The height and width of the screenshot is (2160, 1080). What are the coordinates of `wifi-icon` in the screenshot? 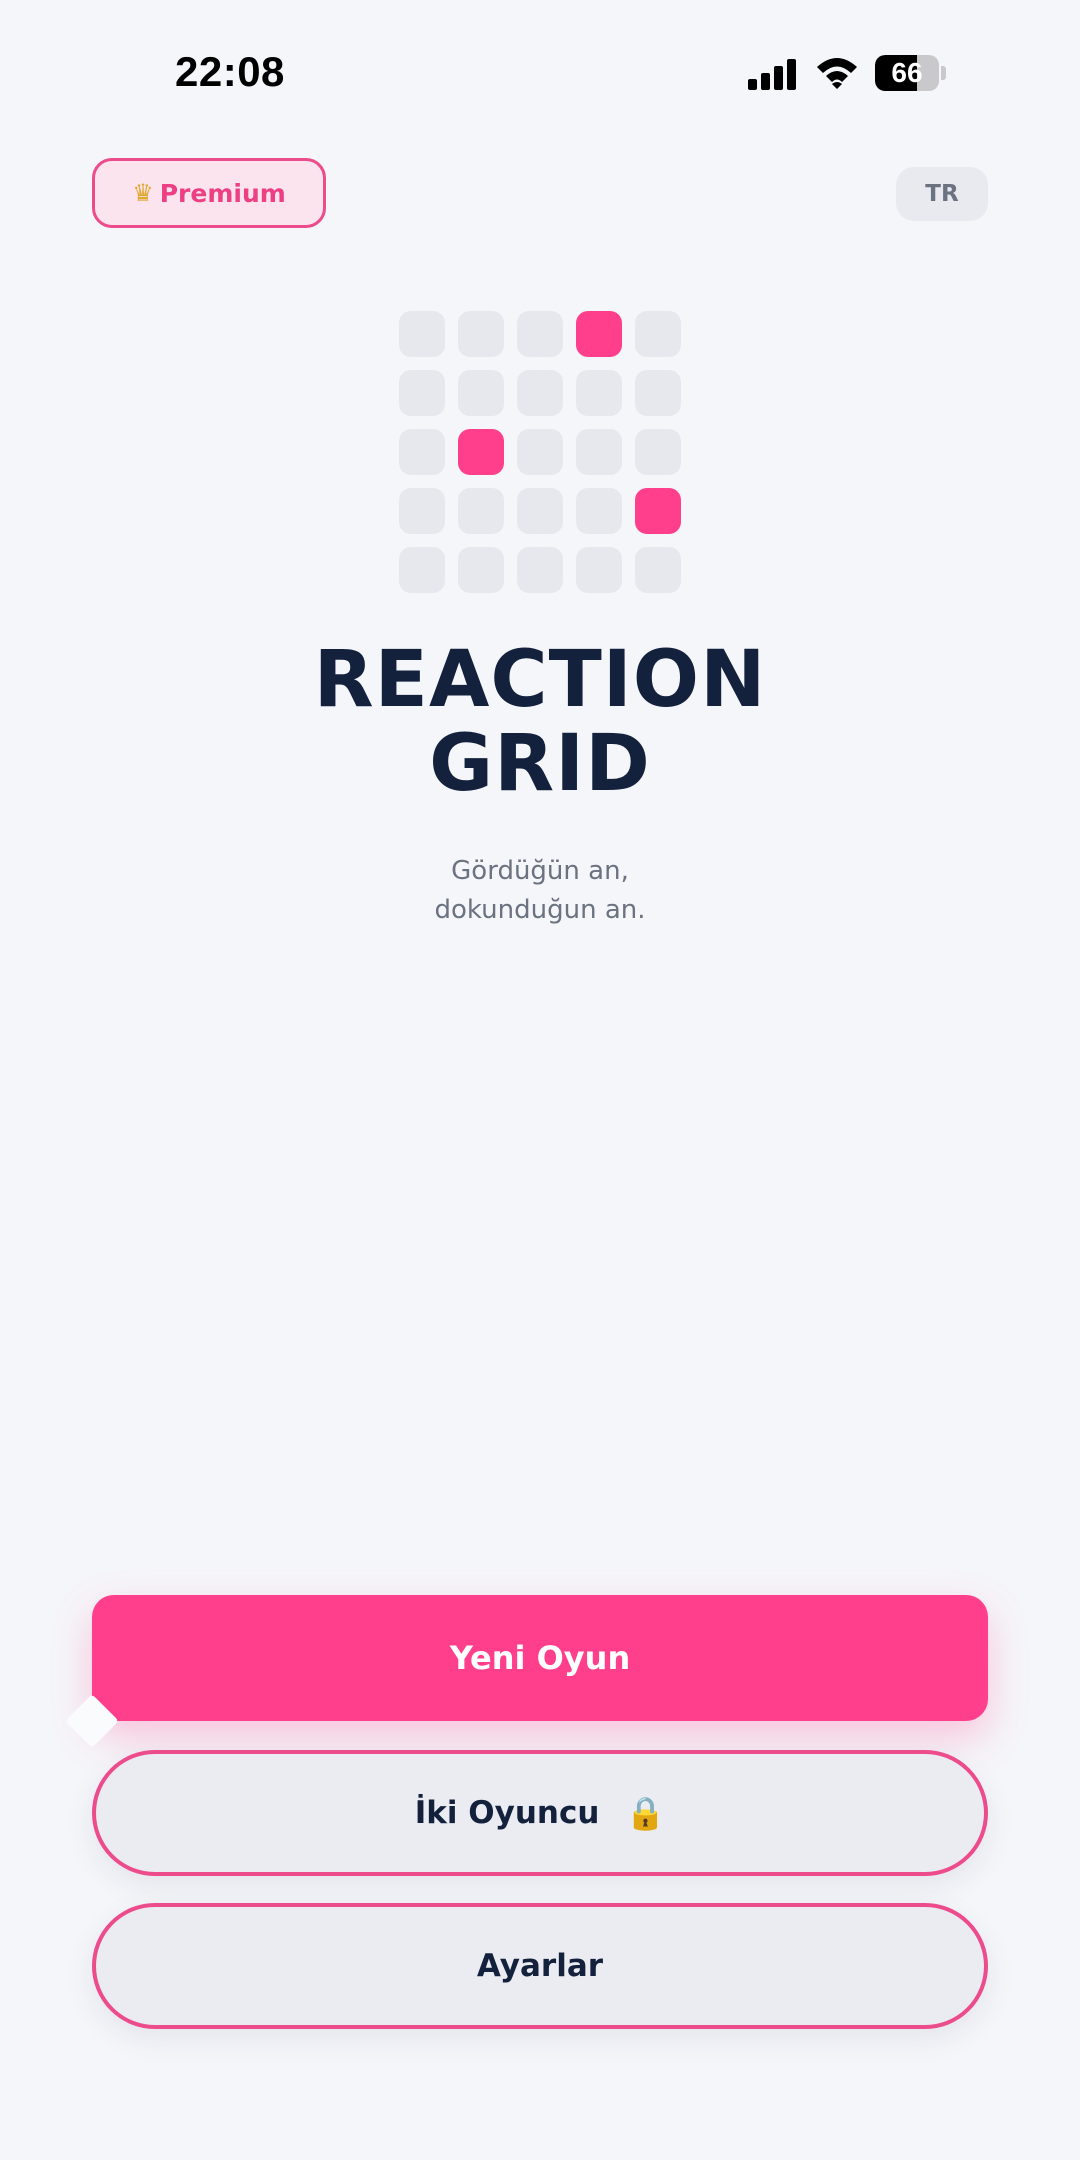 It's located at (837, 73).